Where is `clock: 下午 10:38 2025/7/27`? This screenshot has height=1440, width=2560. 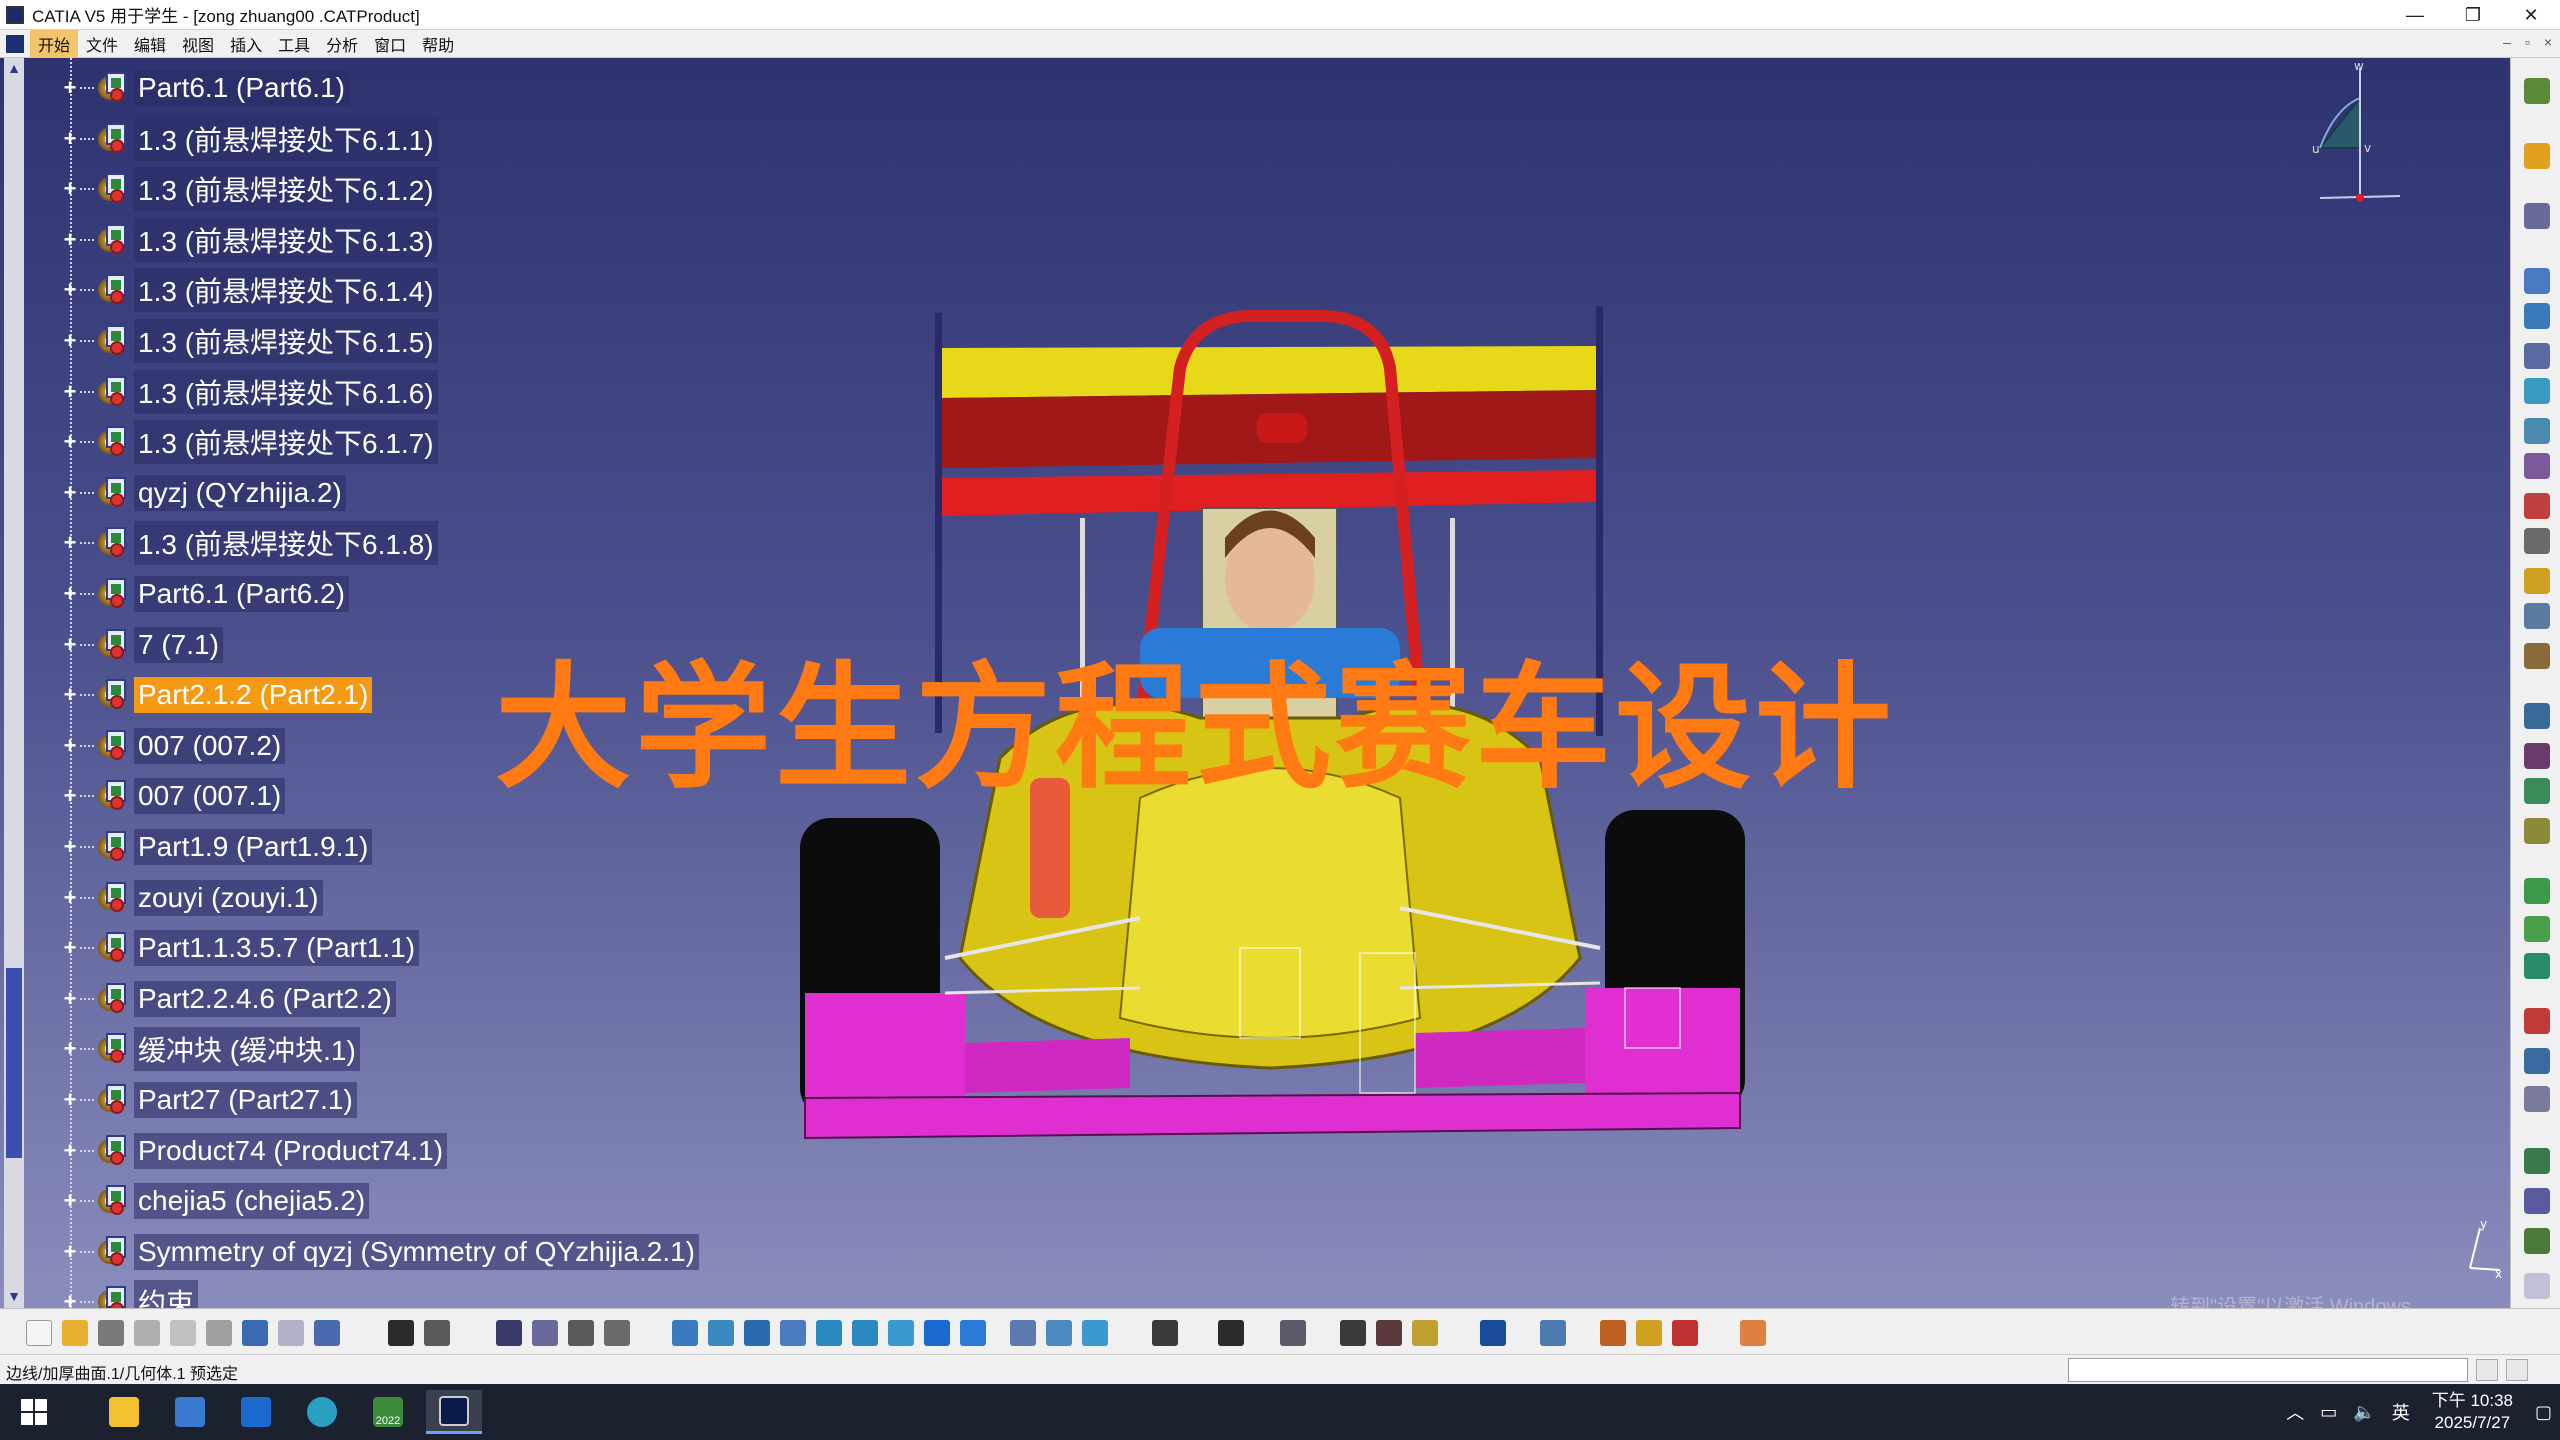
clock: 下午 10:38 2025/7/27 is located at coordinates (2472, 1412).